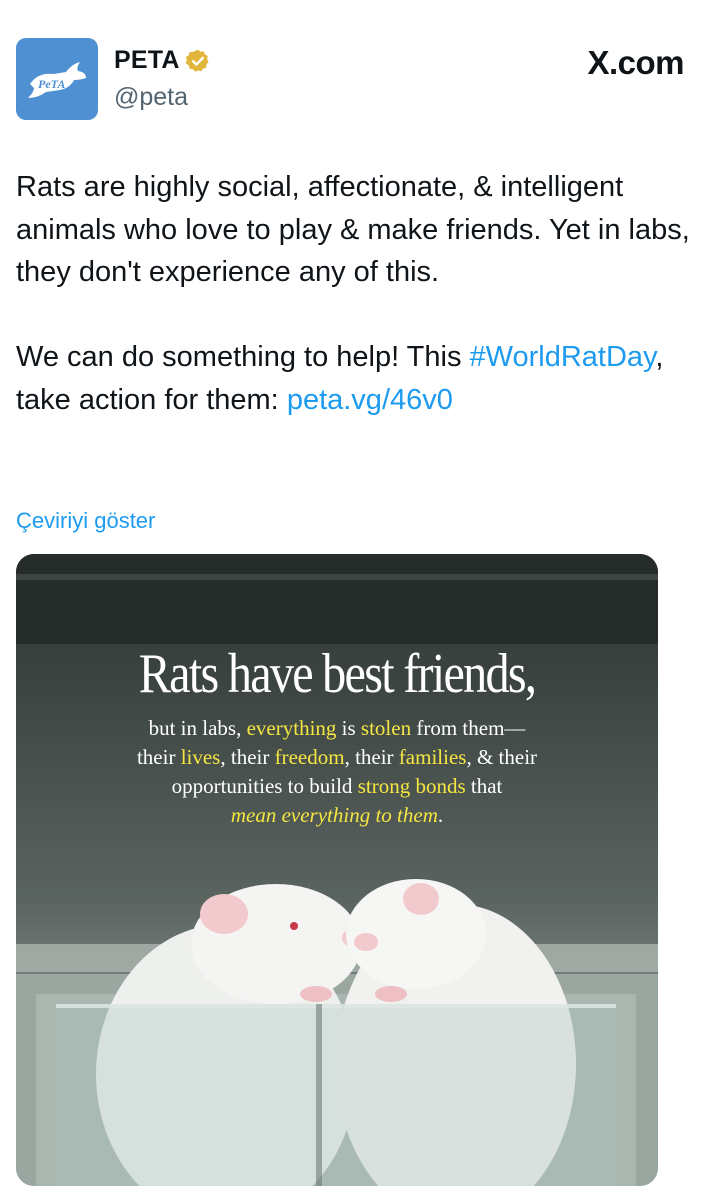  I want to click on external-link: peta.vg/46v0, so click(370, 400).